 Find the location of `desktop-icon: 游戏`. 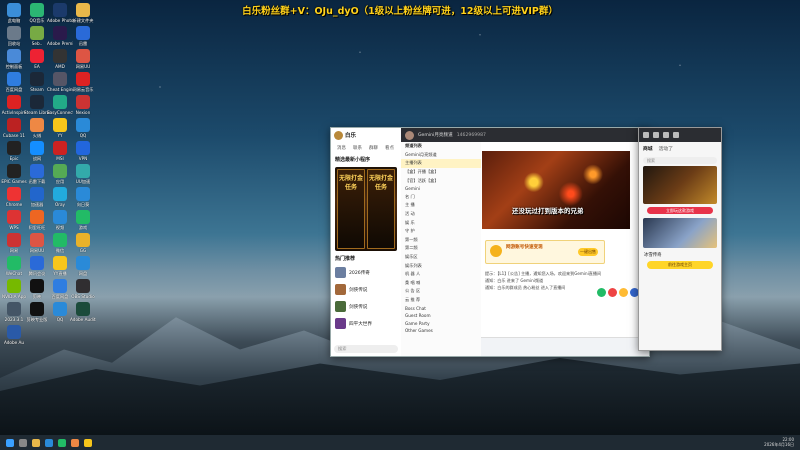

desktop-icon: 游戏 is located at coordinates (83, 220).